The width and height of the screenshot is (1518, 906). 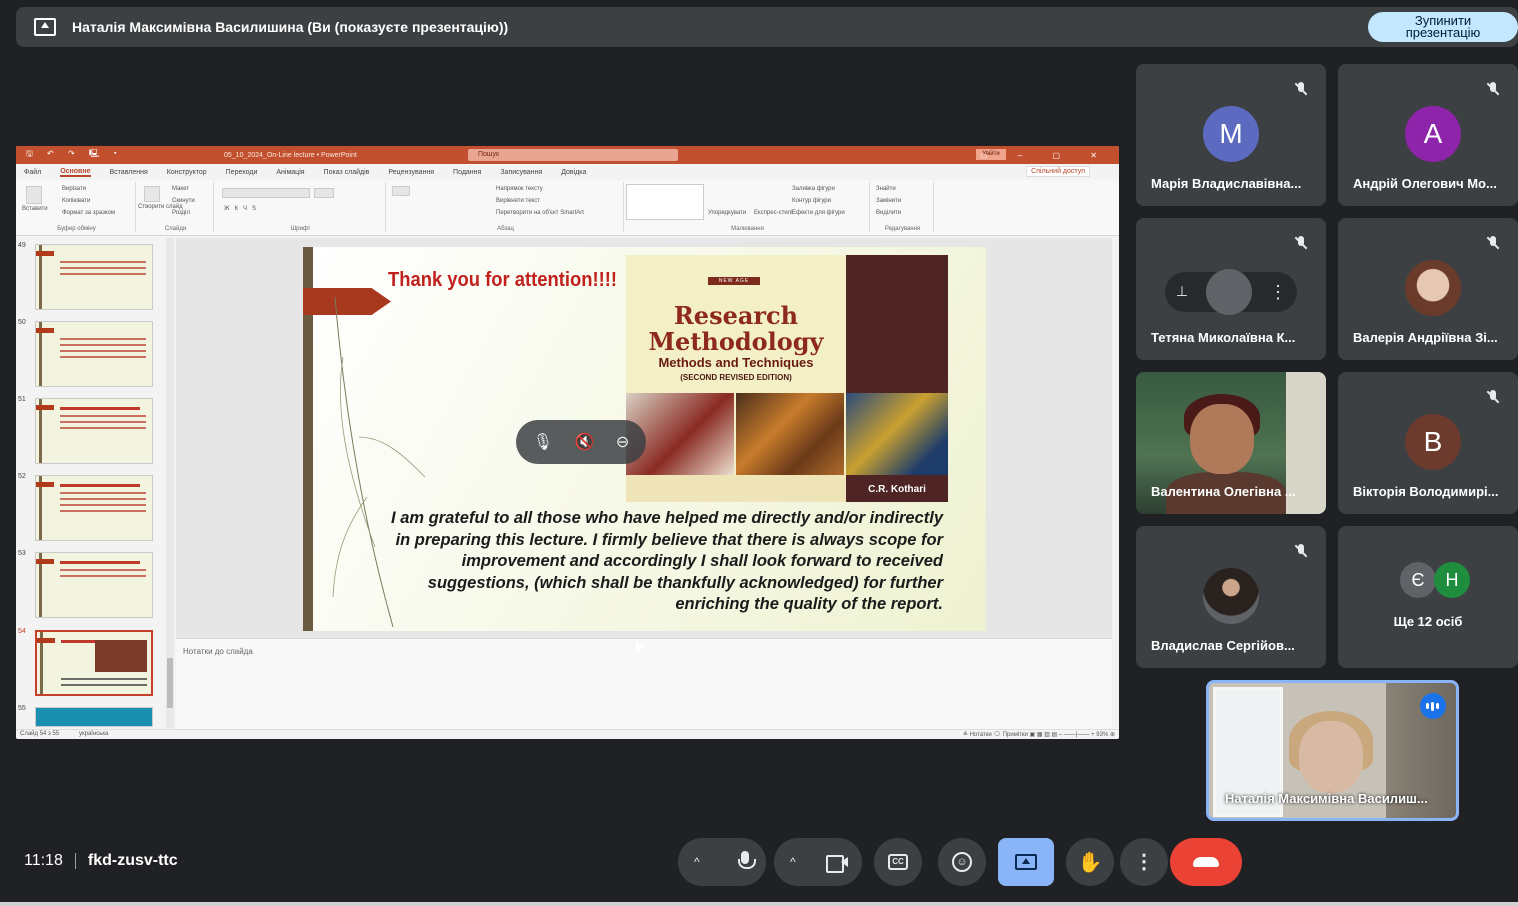 I want to click on cut-button: Вирізати, so click(x=74, y=189).